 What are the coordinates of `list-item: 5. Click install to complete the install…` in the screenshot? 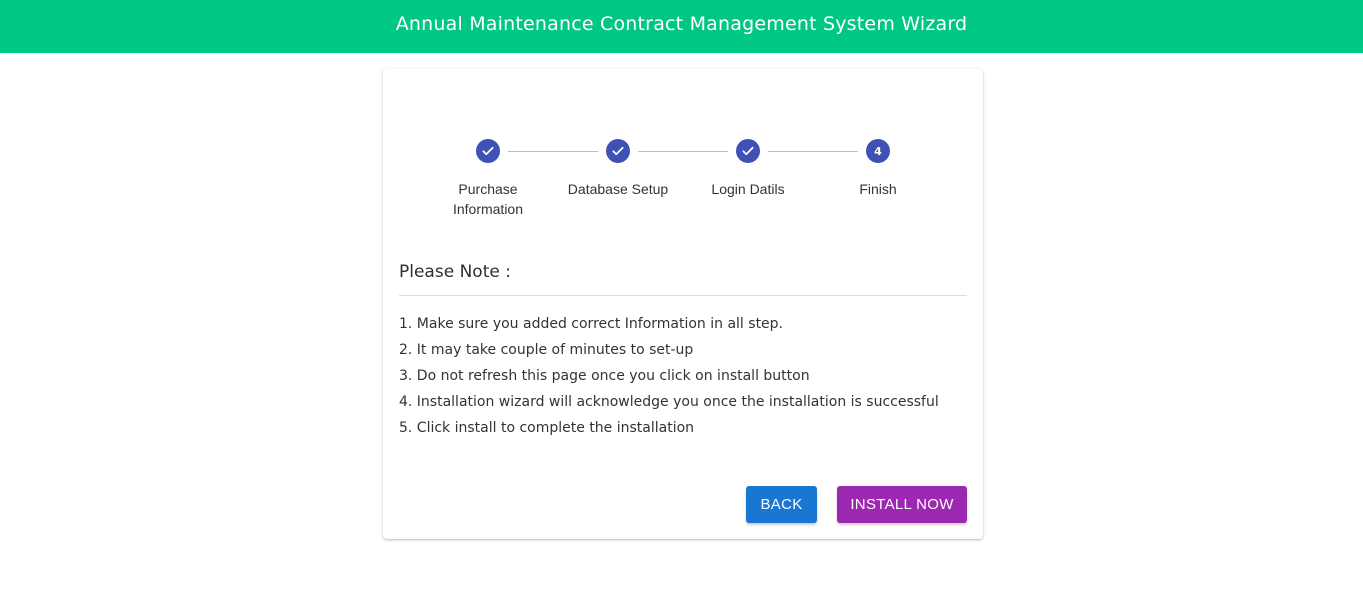 It's located at (547, 428).